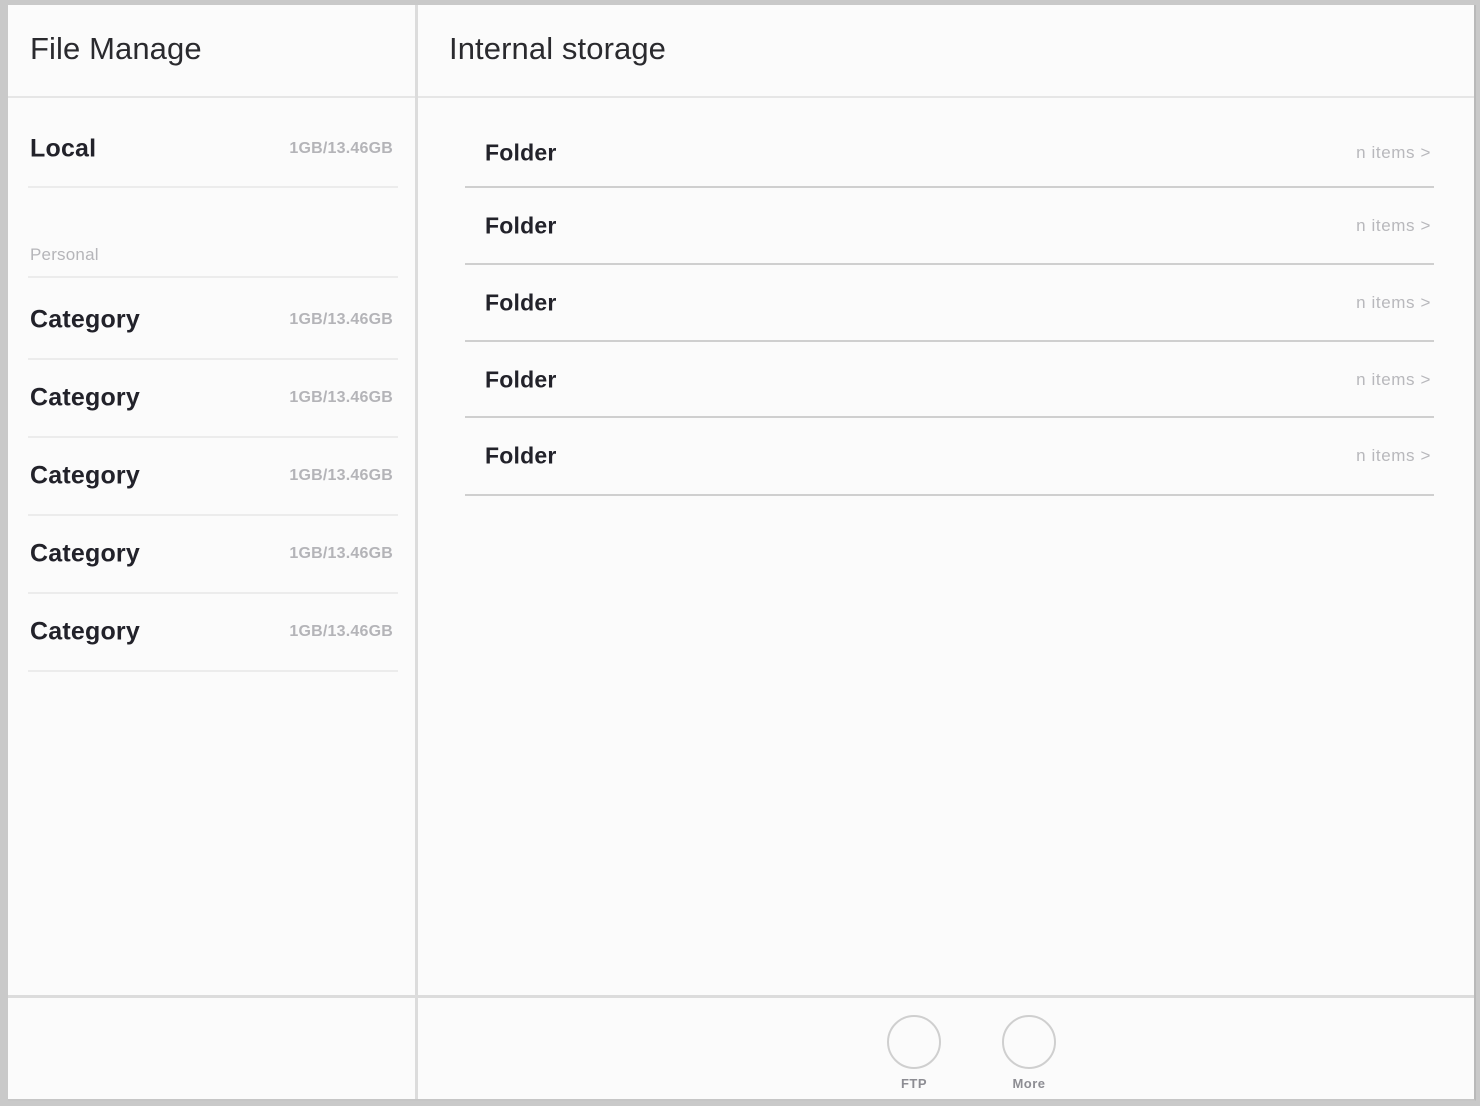  What do you see at coordinates (741, 50) in the screenshot?
I see `header-bar: File Manage Internal storage` at bounding box center [741, 50].